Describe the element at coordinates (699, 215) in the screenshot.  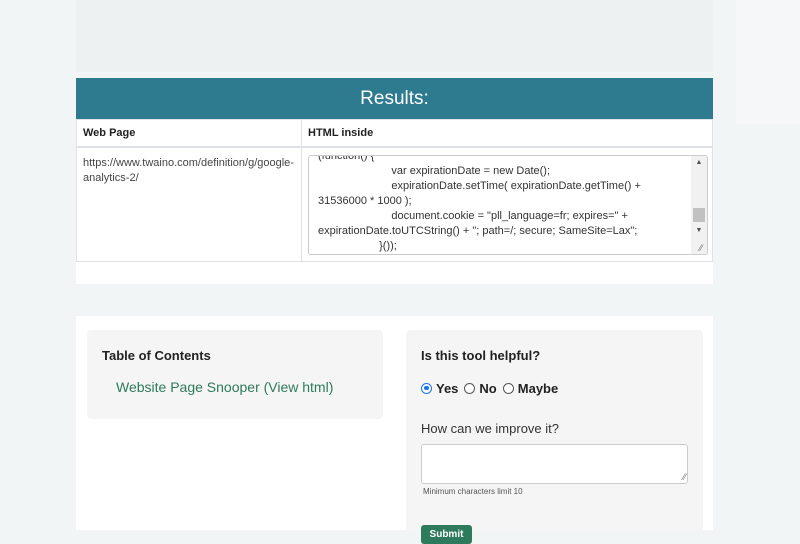
I see `scrollbar-thumb` at that location.